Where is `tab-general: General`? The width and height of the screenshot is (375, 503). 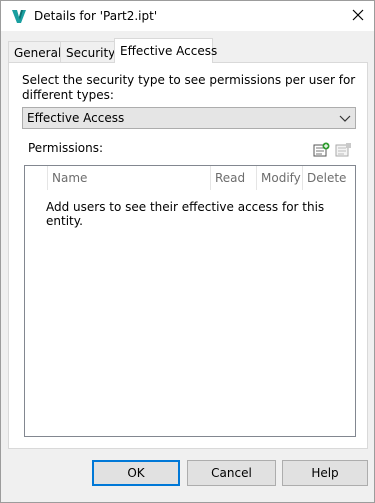
tab-general: General is located at coordinates (34, 52).